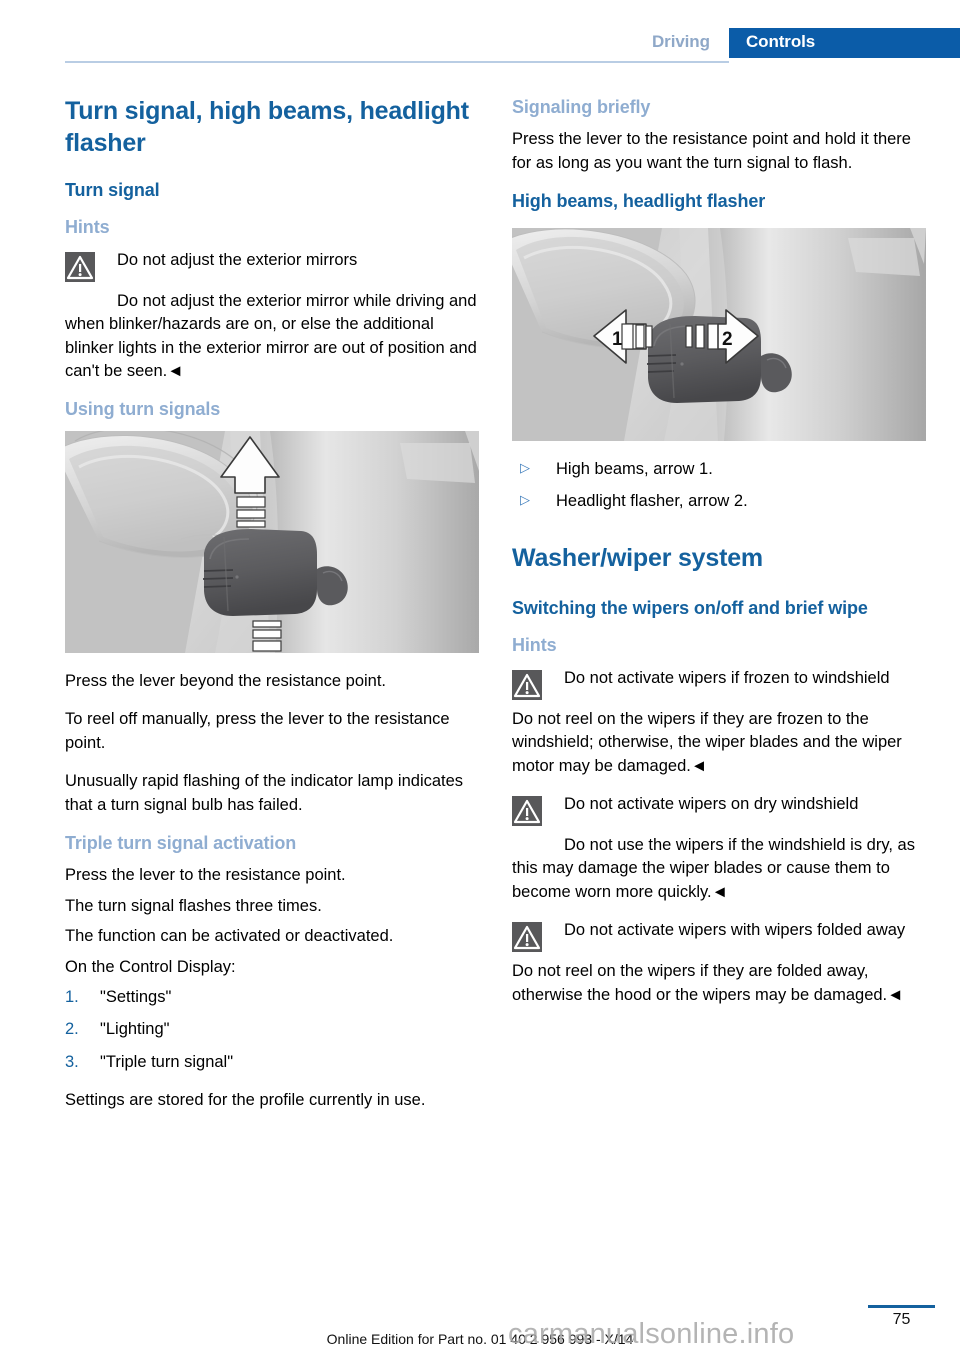 This screenshot has width=960, height=1362. I want to click on warning-block-dry: Do not activate wipers on dry windshield, so click(719, 810).